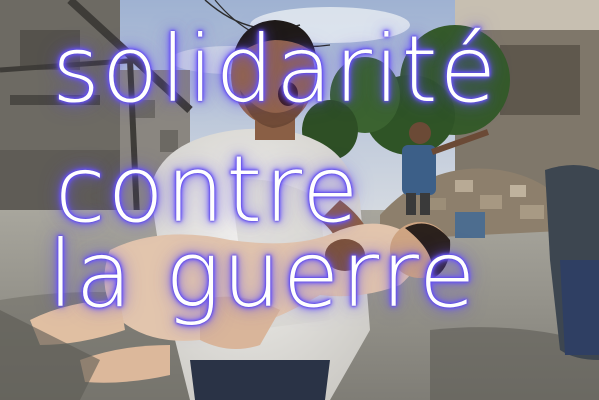 Image resolution: width=599 pixels, height=400 pixels. I want to click on blue-bucket, so click(470, 225).